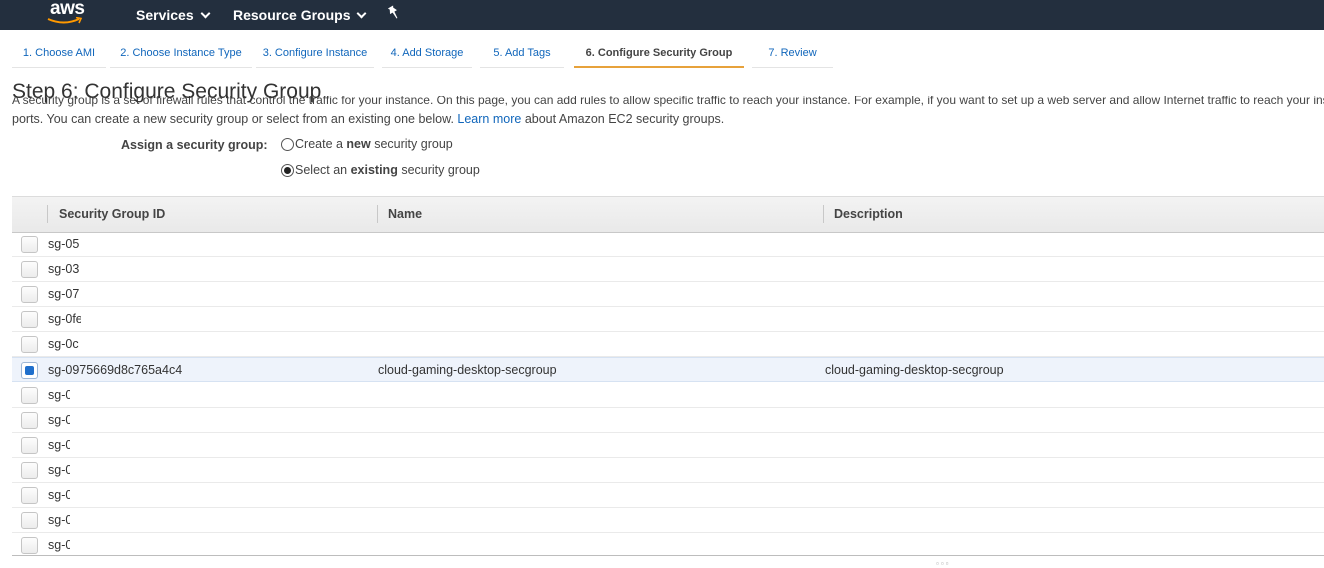  I want to click on table-row: sg-07, so click(668, 294).